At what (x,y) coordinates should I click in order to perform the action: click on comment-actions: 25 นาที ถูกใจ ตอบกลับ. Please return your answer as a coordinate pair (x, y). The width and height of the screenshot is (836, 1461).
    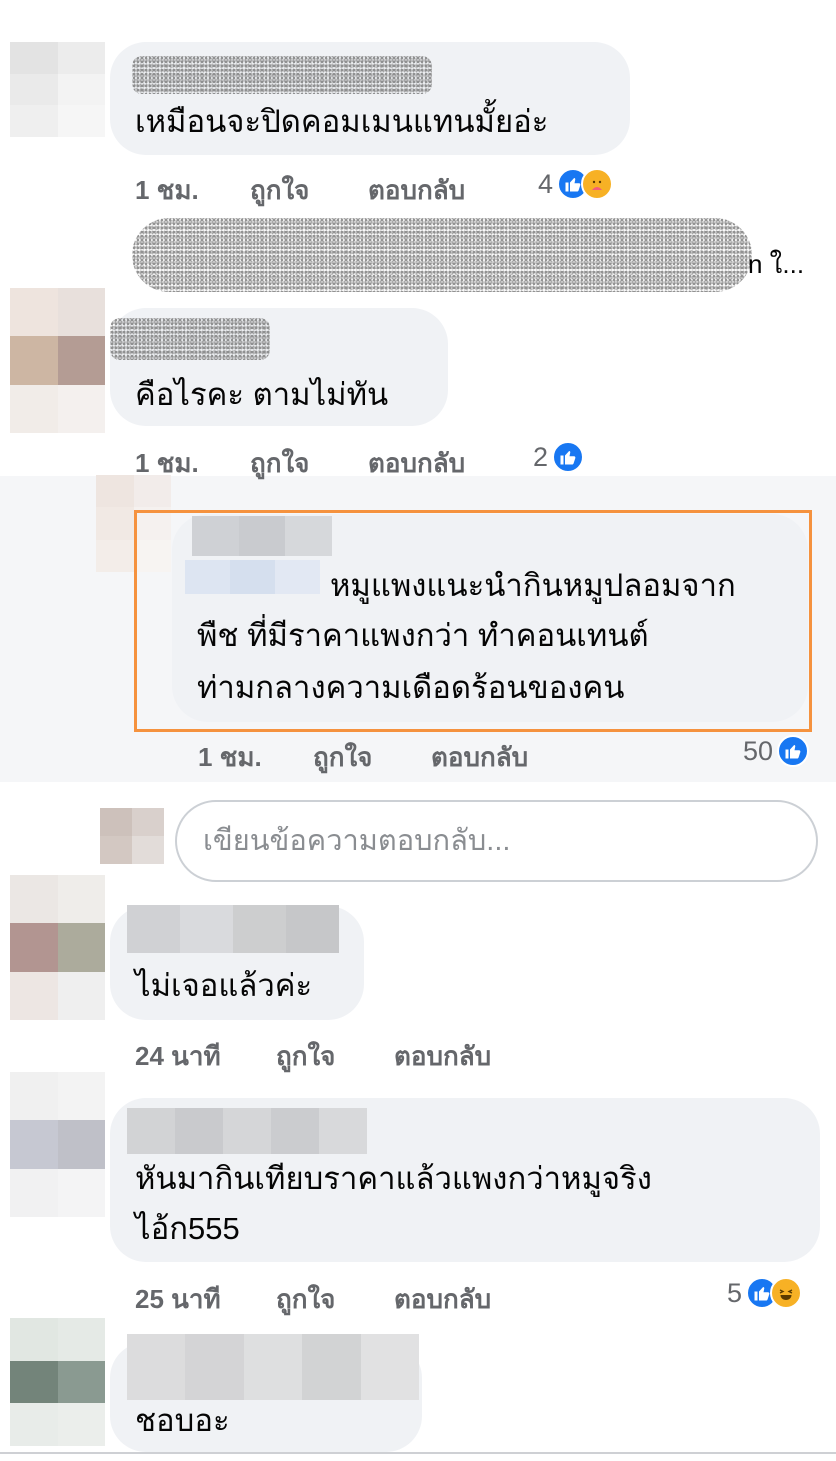
    Looking at the image, I should click on (313, 1299).